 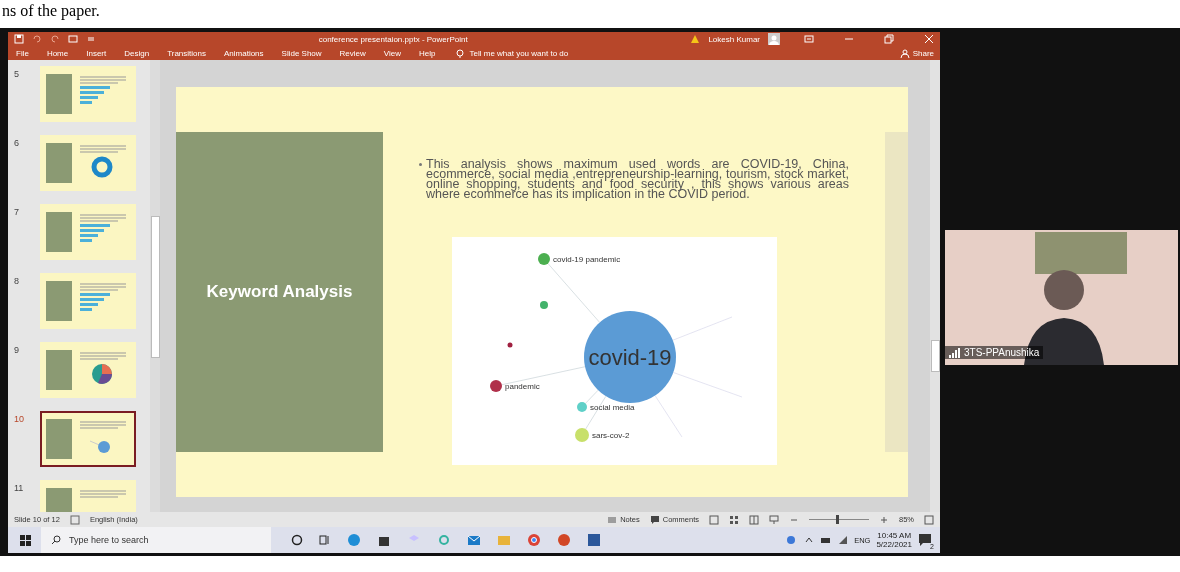 What do you see at coordinates (393, 39) in the screenshot?
I see `window-title: conference presentaion.pptx - PowerPoint` at bounding box center [393, 39].